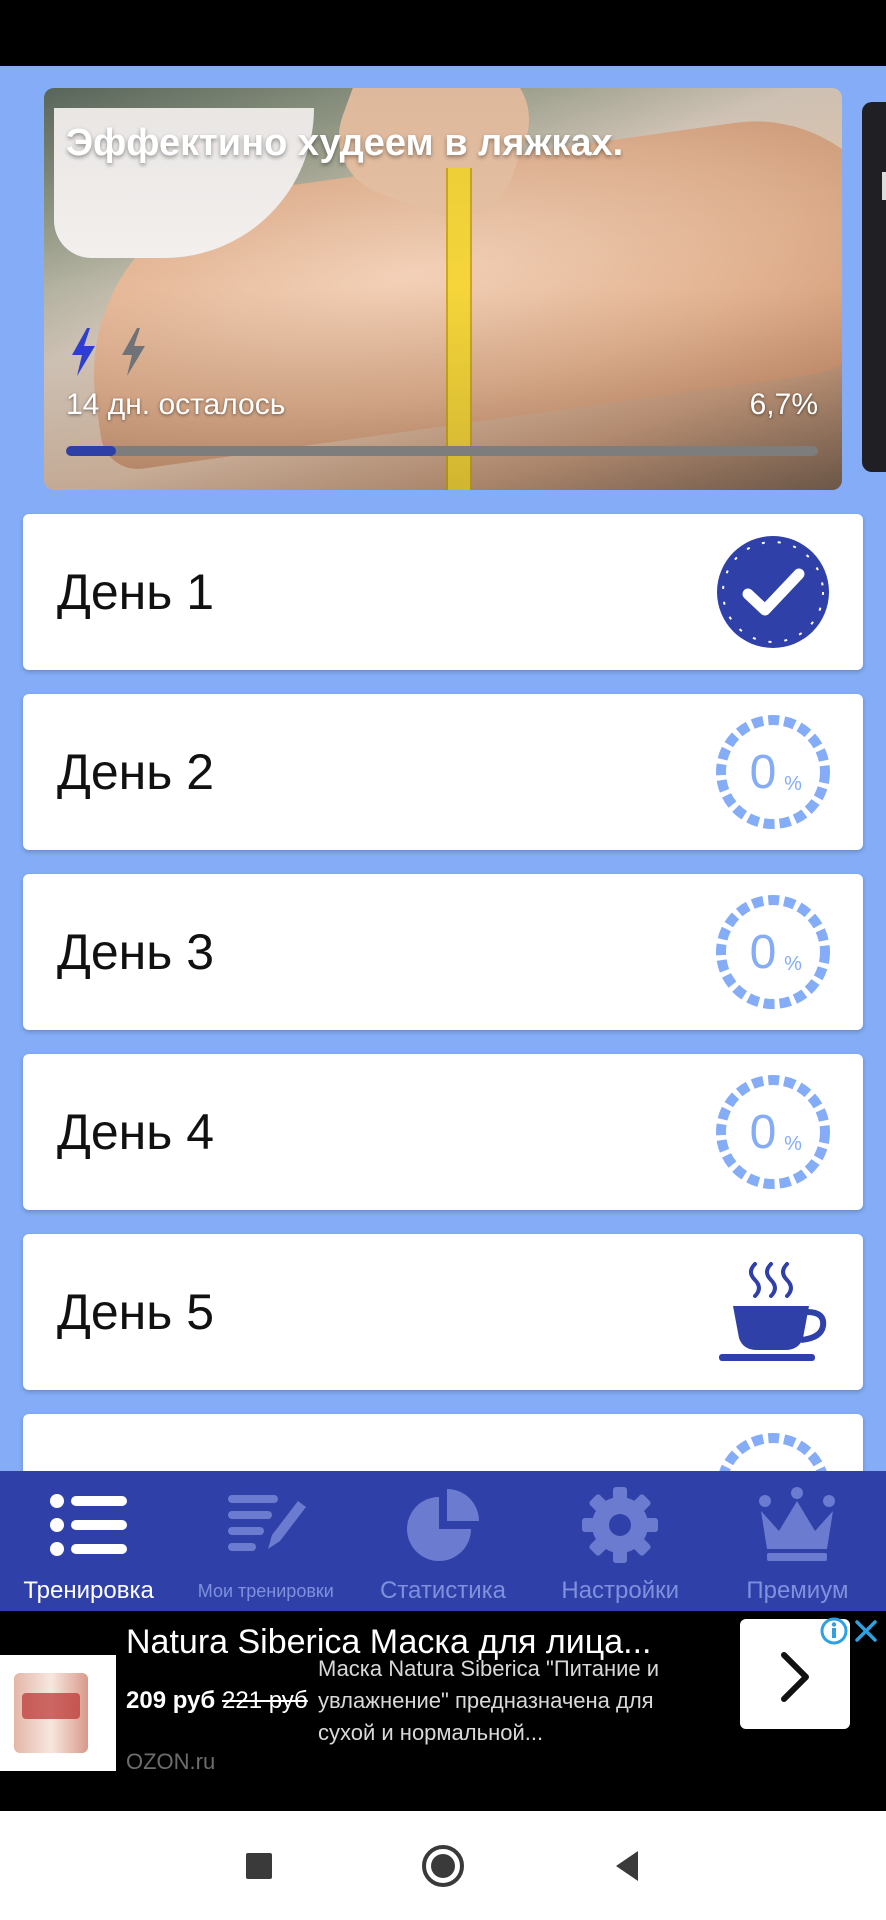  What do you see at coordinates (259, 1866) in the screenshot?
I see `recents-icon` at bounding box center [259, 1866].